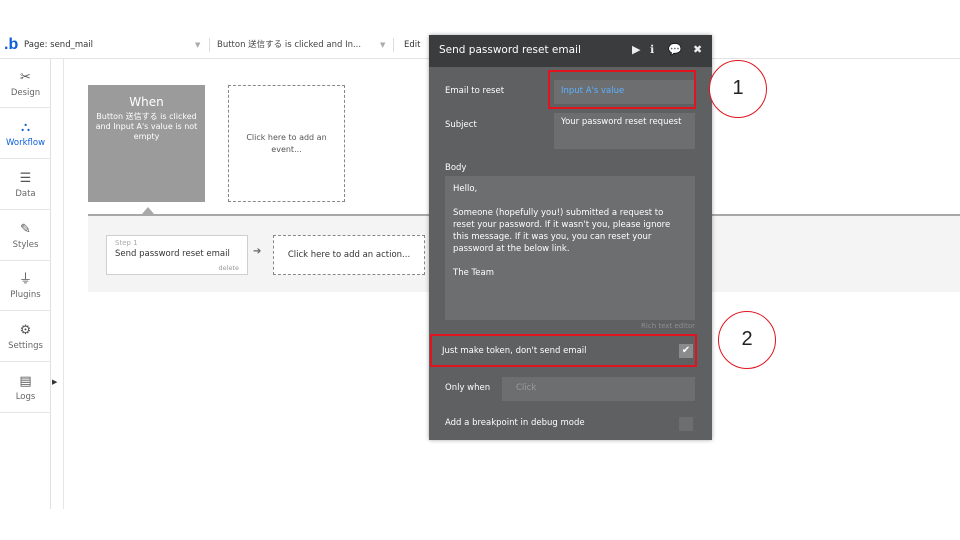  I want to click on comment-icon: 💬, so click(675, 50).